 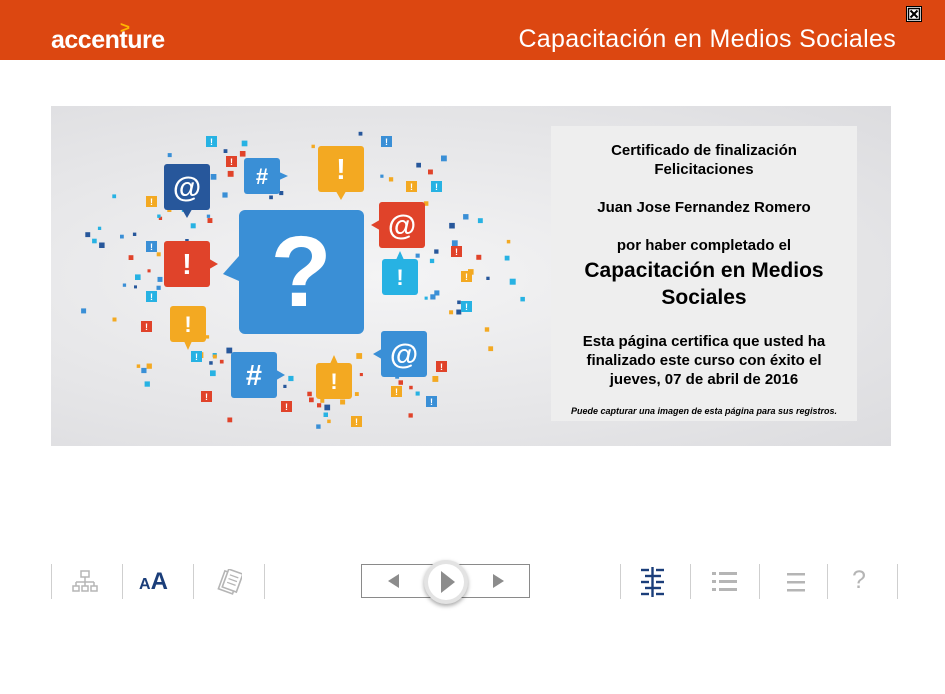 I want to click on menu-icon, so click(x=796, y=582).